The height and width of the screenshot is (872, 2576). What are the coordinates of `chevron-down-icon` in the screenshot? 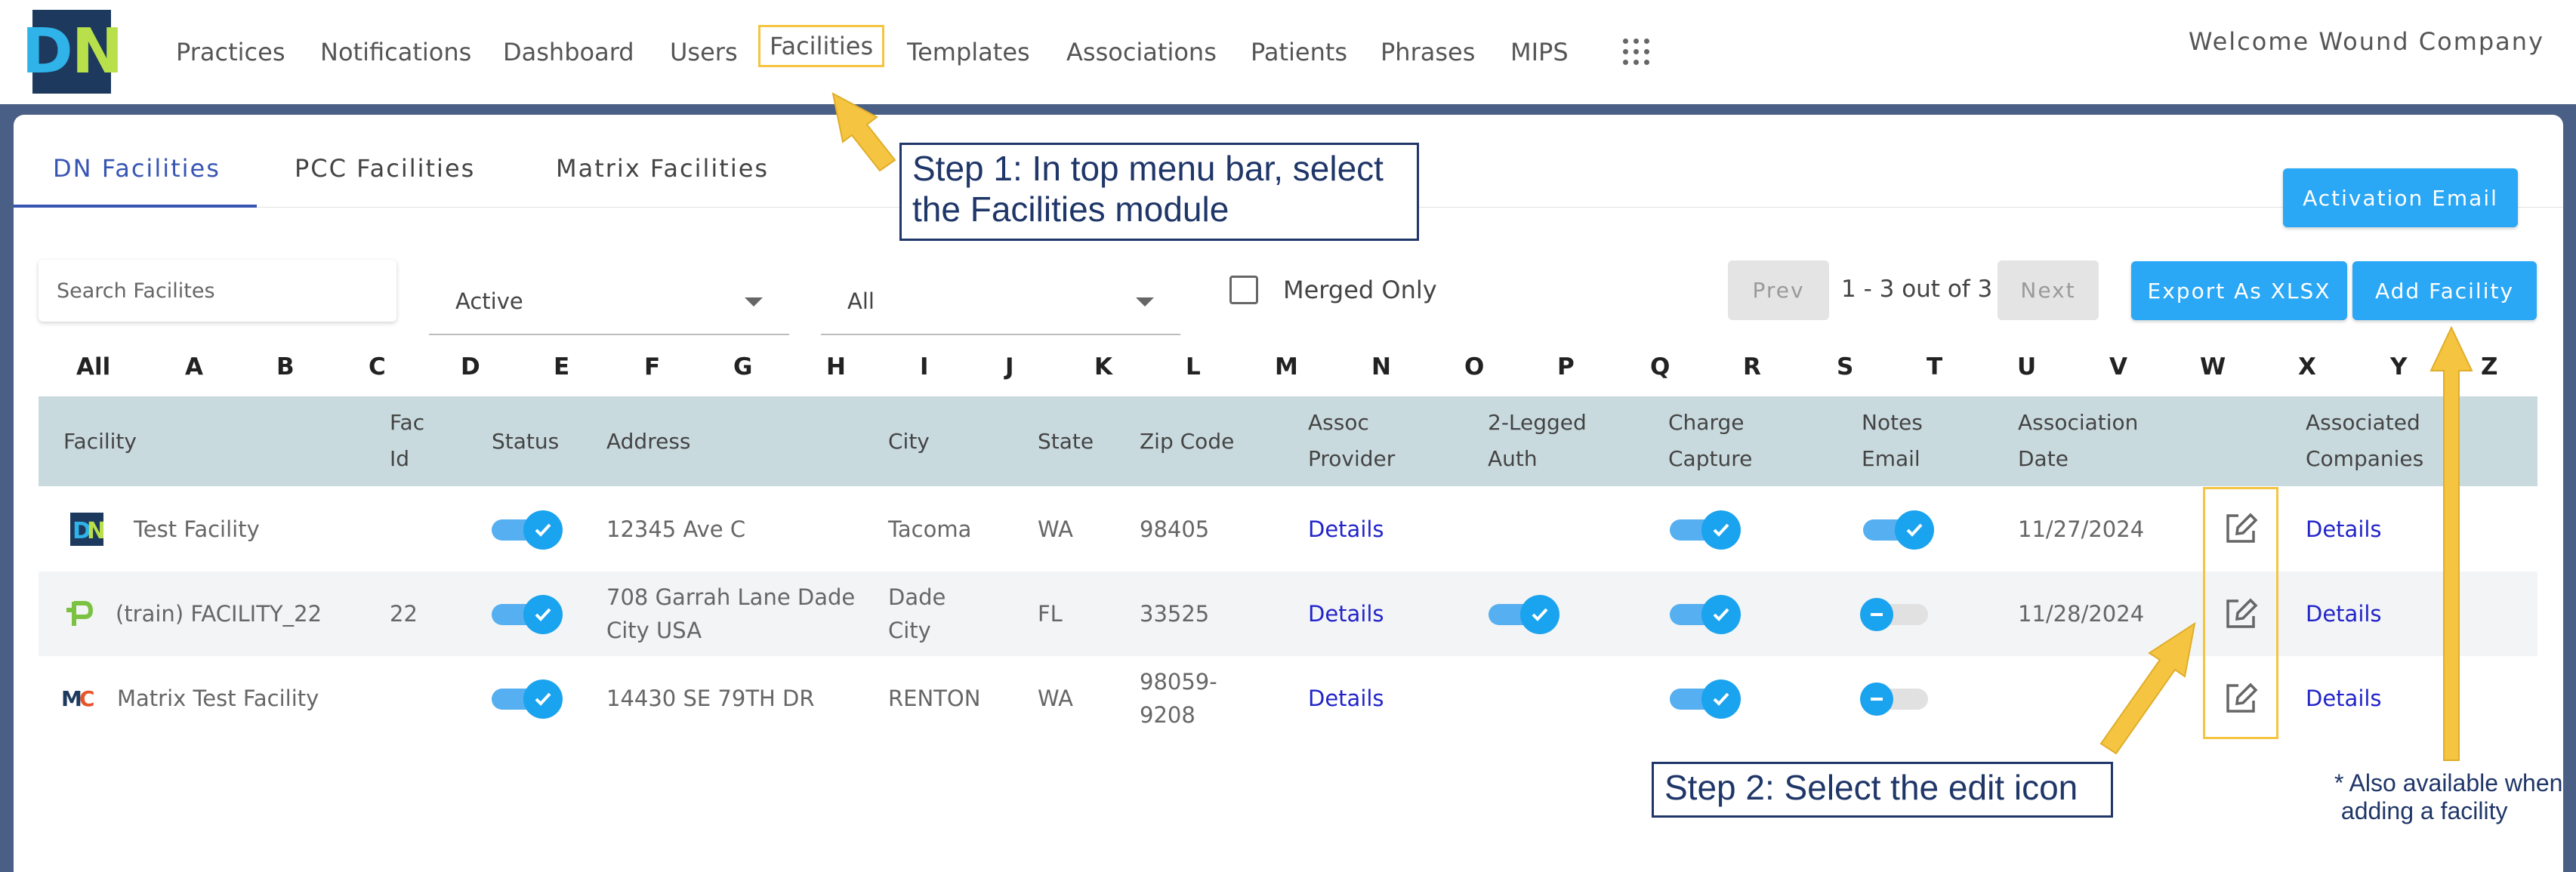 It's located at (754, 302).